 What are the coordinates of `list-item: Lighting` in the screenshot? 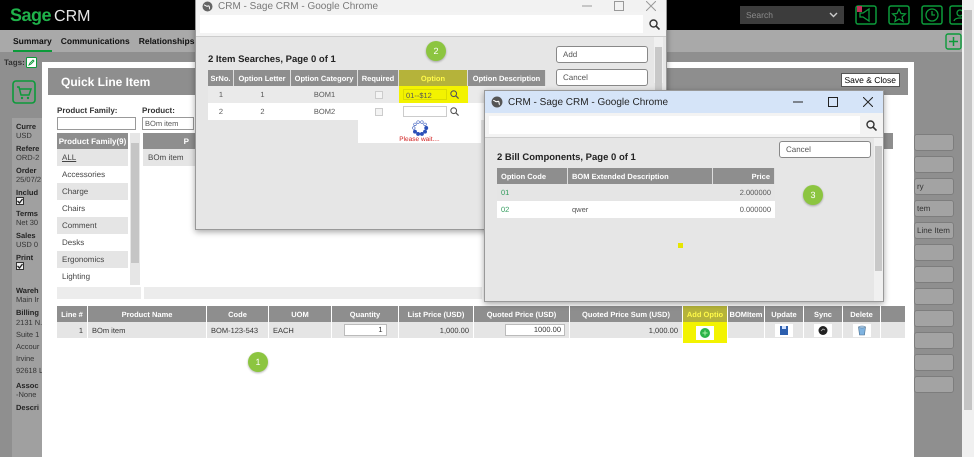 It's located at (92, 276).